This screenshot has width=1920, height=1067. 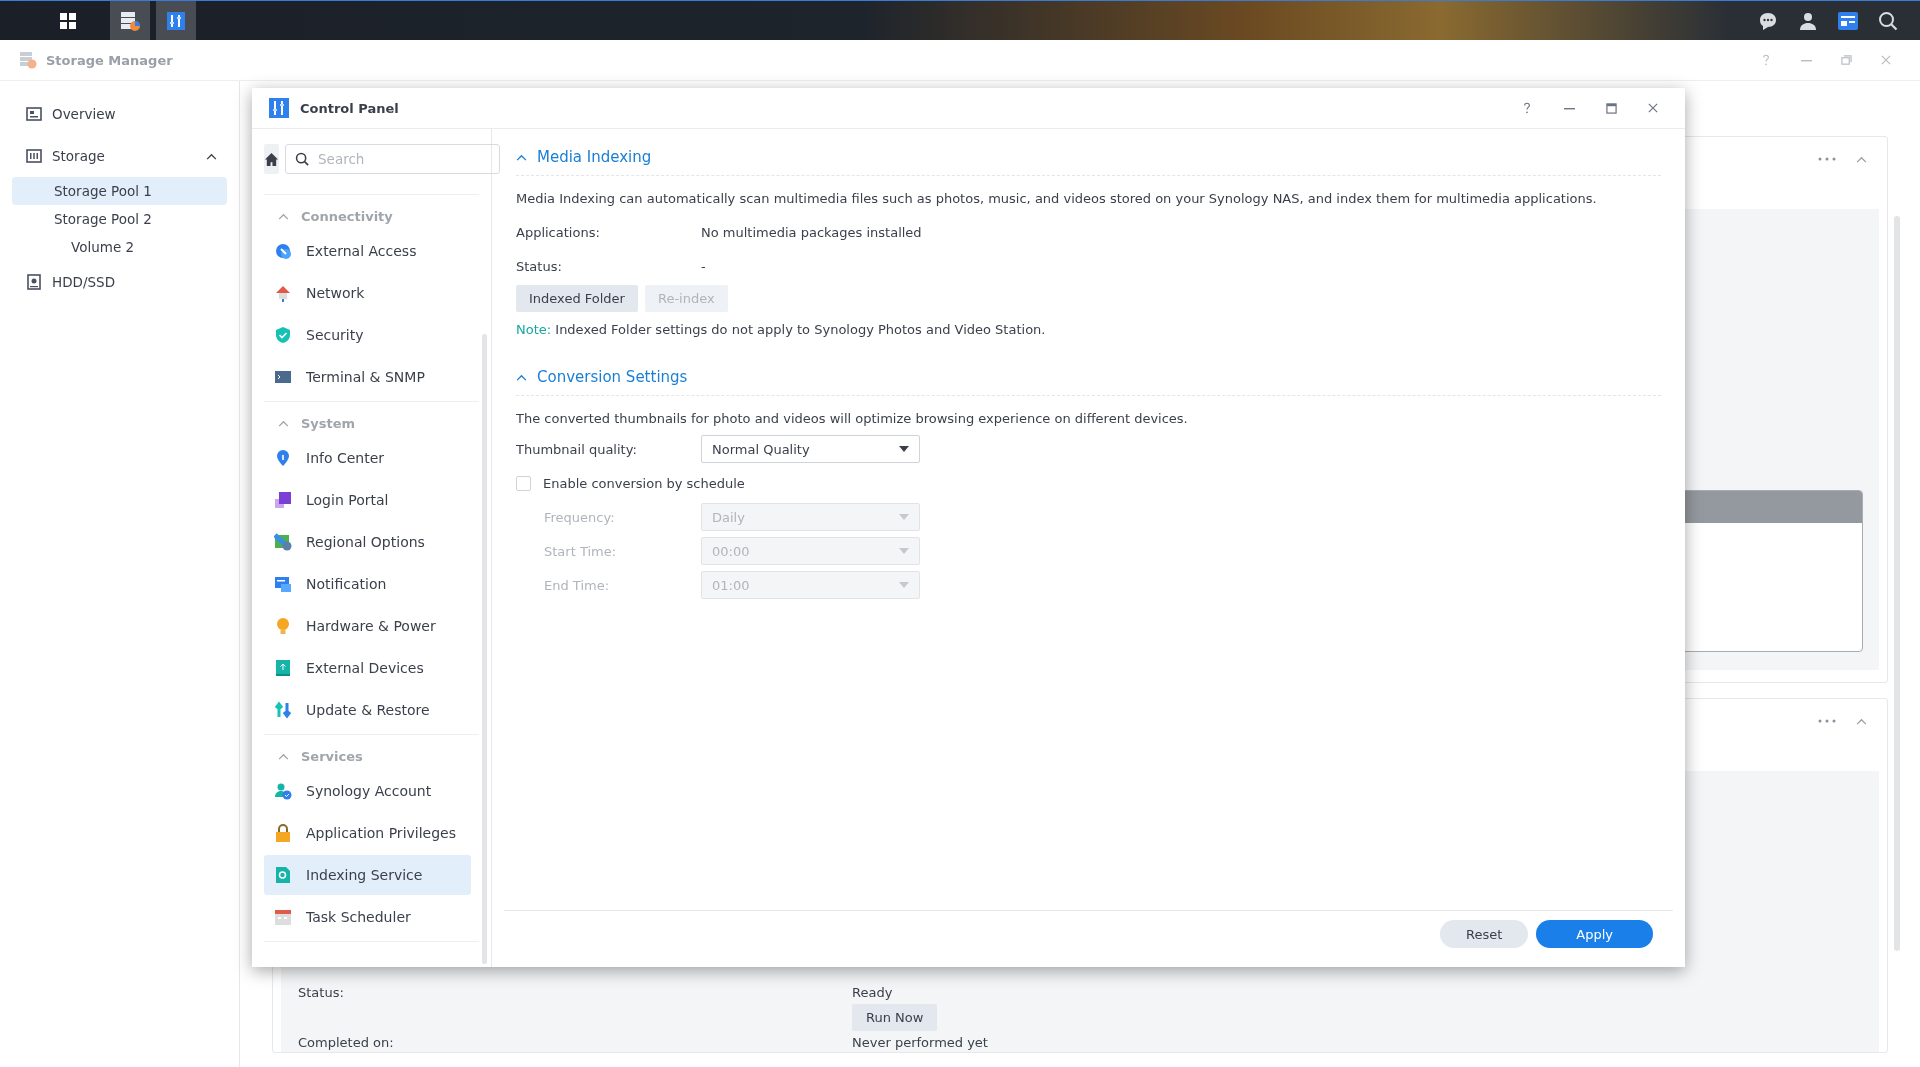 What do you see at coordinates (367, 335) in the screenshot?
I see `sidebar-item: Security` at bounding box center [367, 335].